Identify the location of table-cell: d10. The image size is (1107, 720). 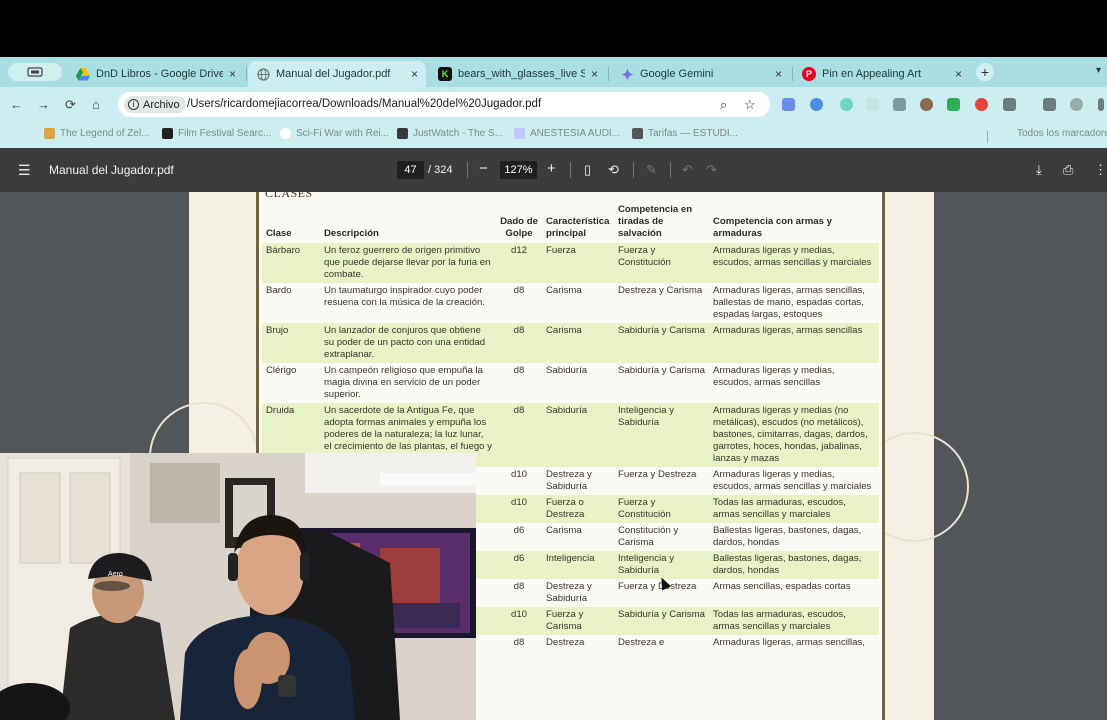
(519, 621).